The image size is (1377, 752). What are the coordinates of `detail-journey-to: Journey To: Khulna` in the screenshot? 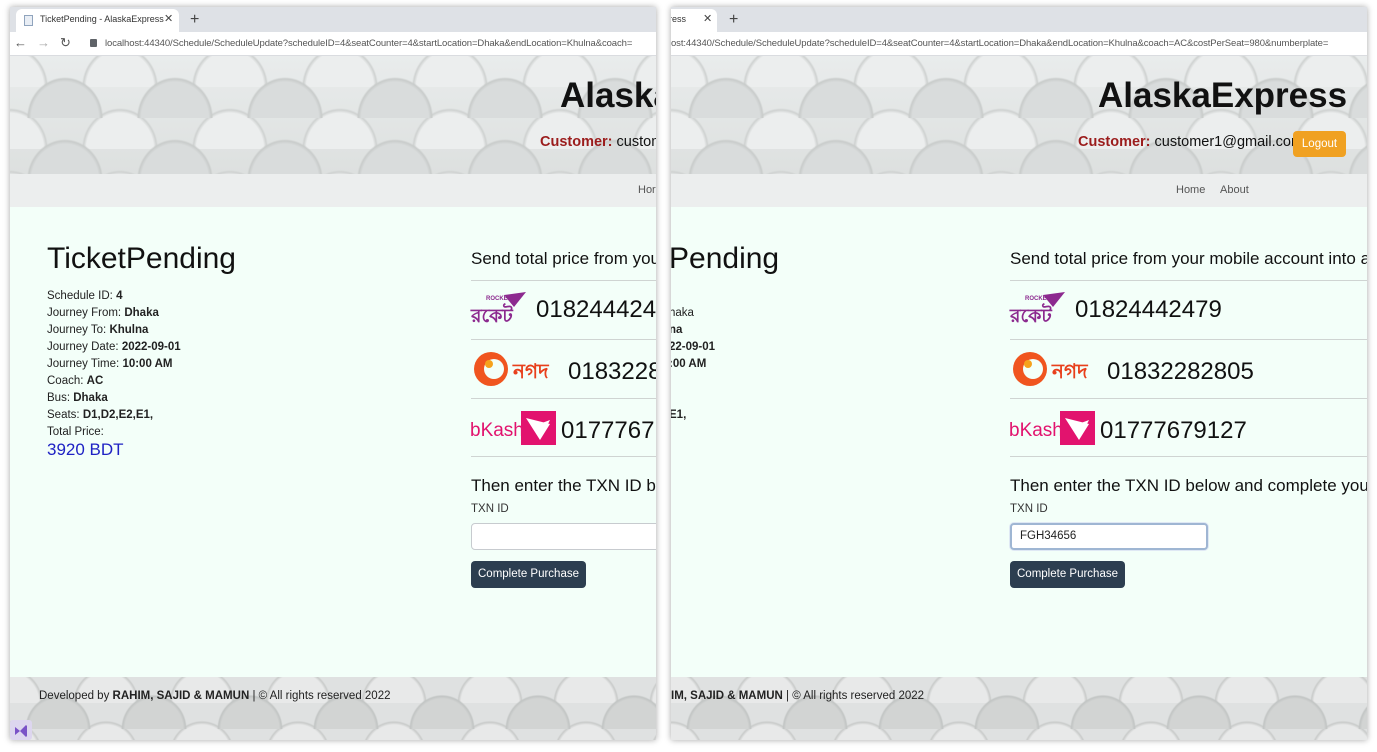 It's located at (97, 330).